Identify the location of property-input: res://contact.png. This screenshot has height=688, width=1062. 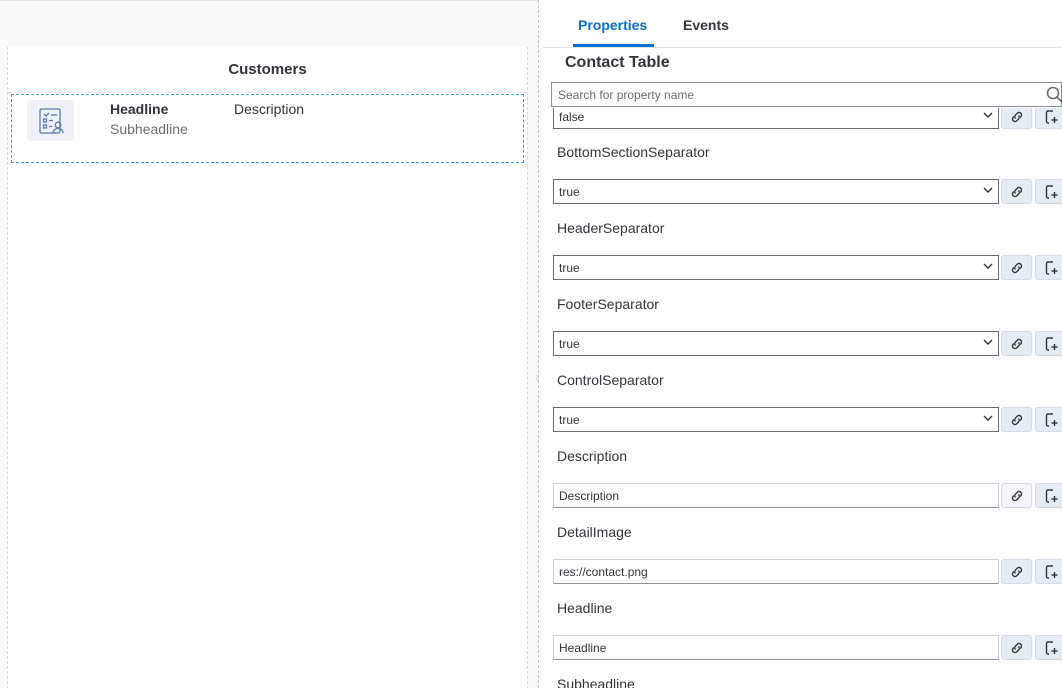
(776, 571).